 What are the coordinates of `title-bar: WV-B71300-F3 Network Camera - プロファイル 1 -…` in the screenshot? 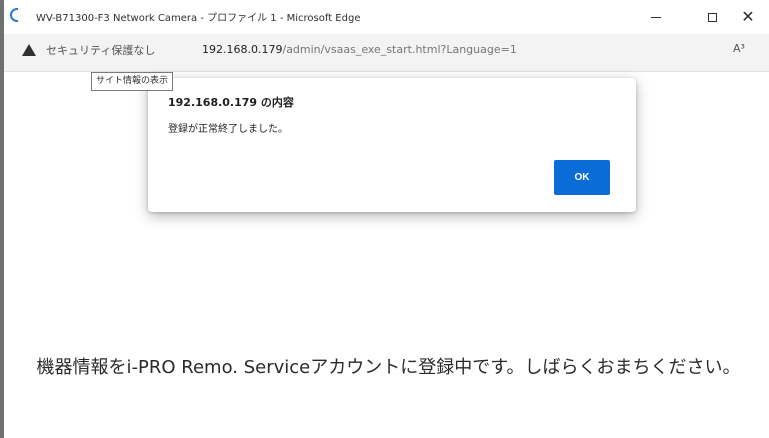 It's located at (386, 17).